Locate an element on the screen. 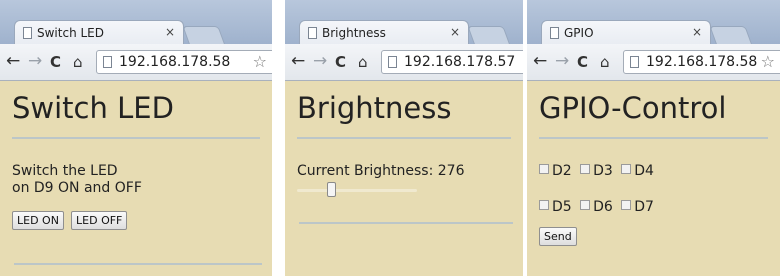  checkbox-row: D2 D3 D4 is located at coordinates (653, 171).